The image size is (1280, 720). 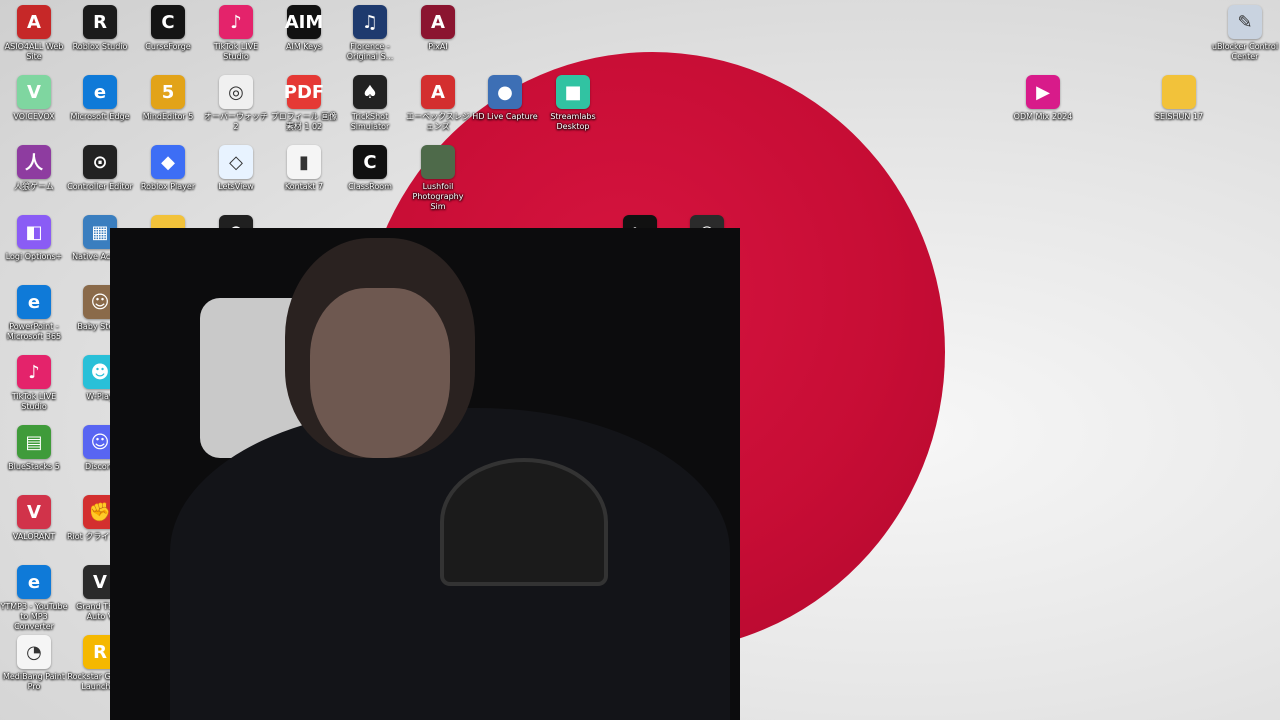 What do you see at coordinates (100, 116) in the screenshot?
I see `desktop-icon-label: Microsoft Edge` at bounding box center [100, 116].